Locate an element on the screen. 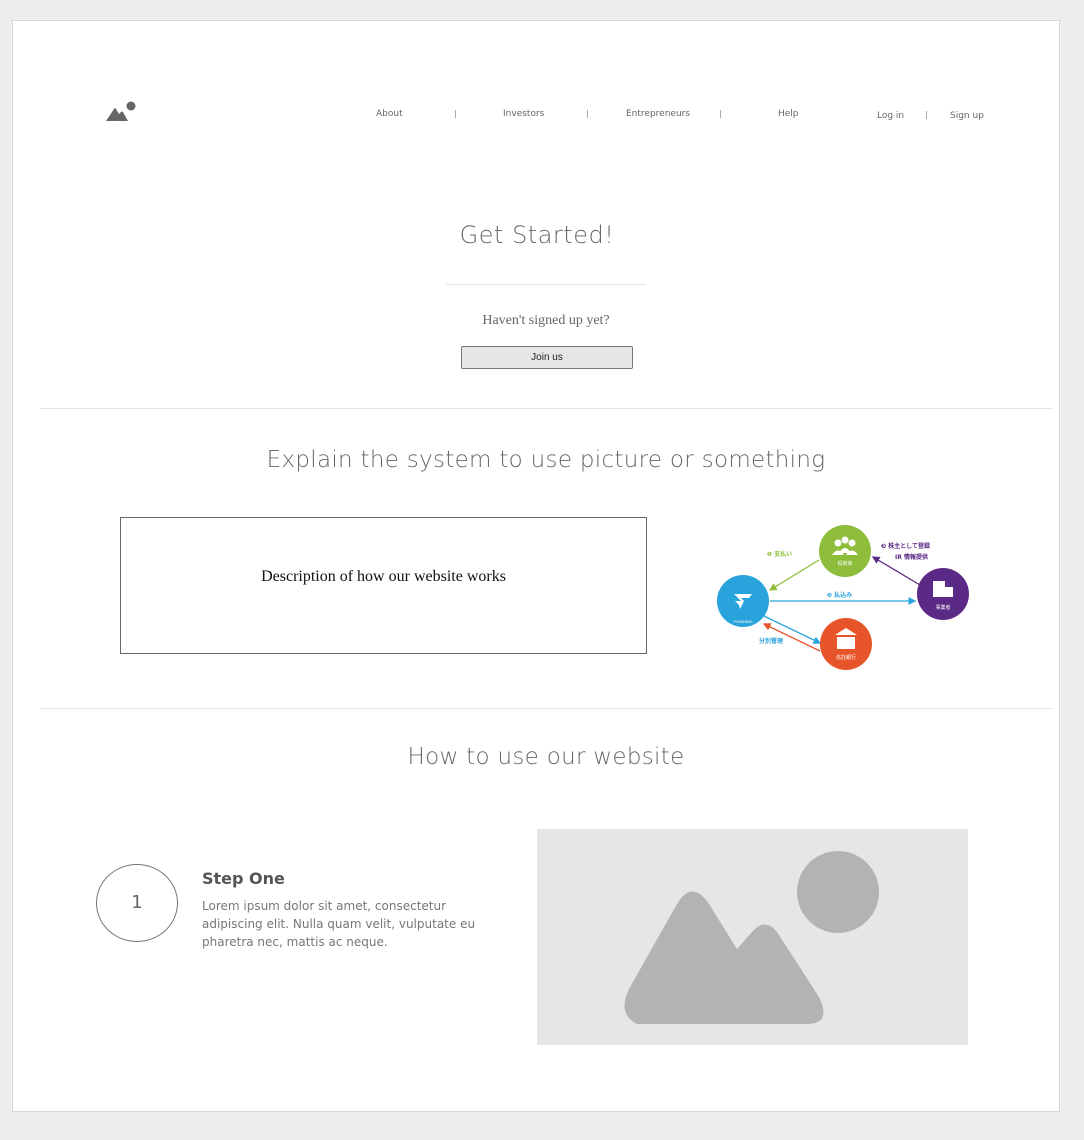  hero-title: Get Started! is located at coordinates (537, 235).